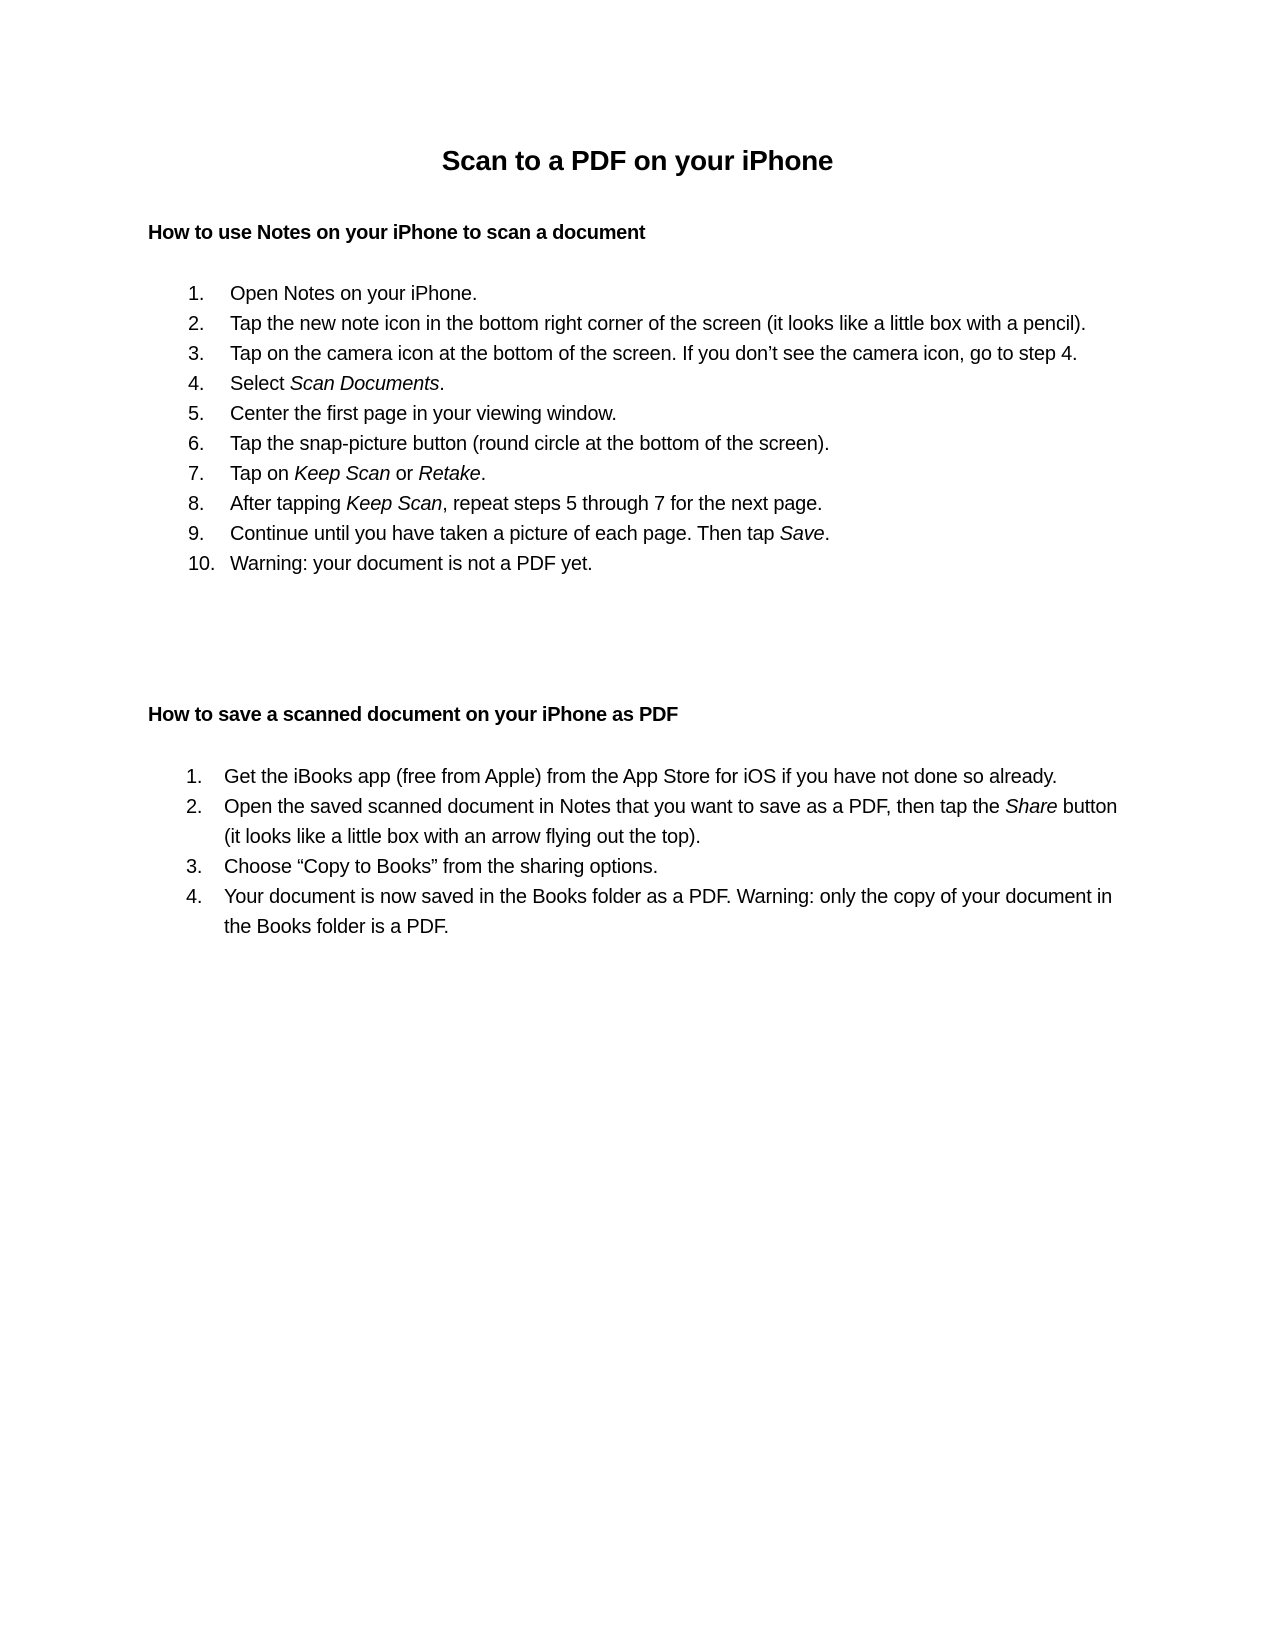  Describe the element at coordinates (196, 414) in the screenshot. I see `list-item-number: 5.` at that location.